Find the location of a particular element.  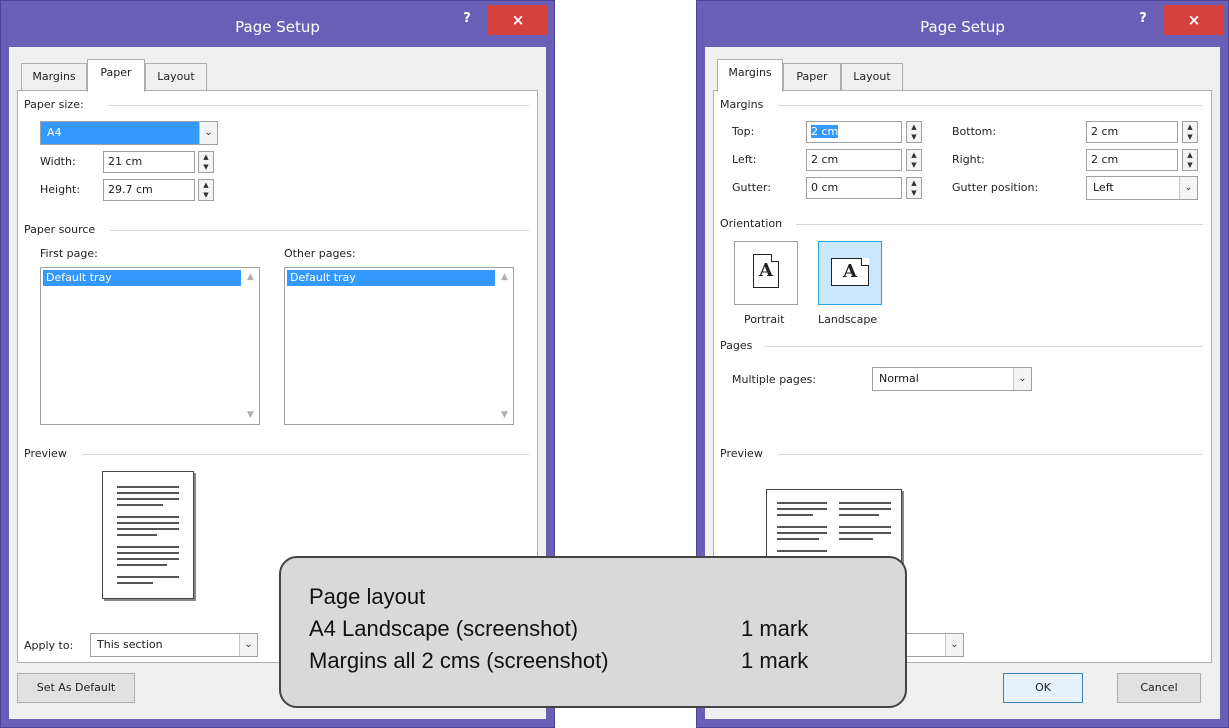

gutter-position-dropdown: Left ⌄ is located at coordinates (1142, 188).